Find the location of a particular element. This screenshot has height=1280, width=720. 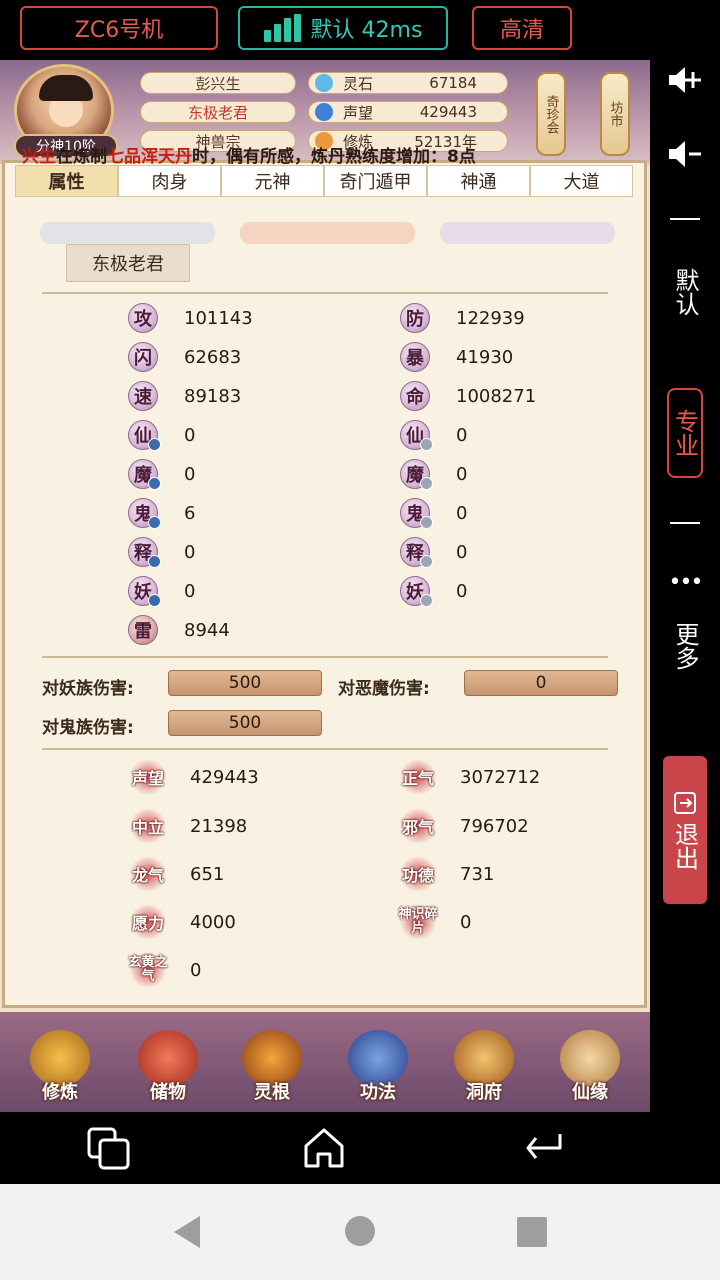

tab-bar: 属性 肉身 元神 奇门遁甲 神通 大道 is located at coordinates (330, 181).